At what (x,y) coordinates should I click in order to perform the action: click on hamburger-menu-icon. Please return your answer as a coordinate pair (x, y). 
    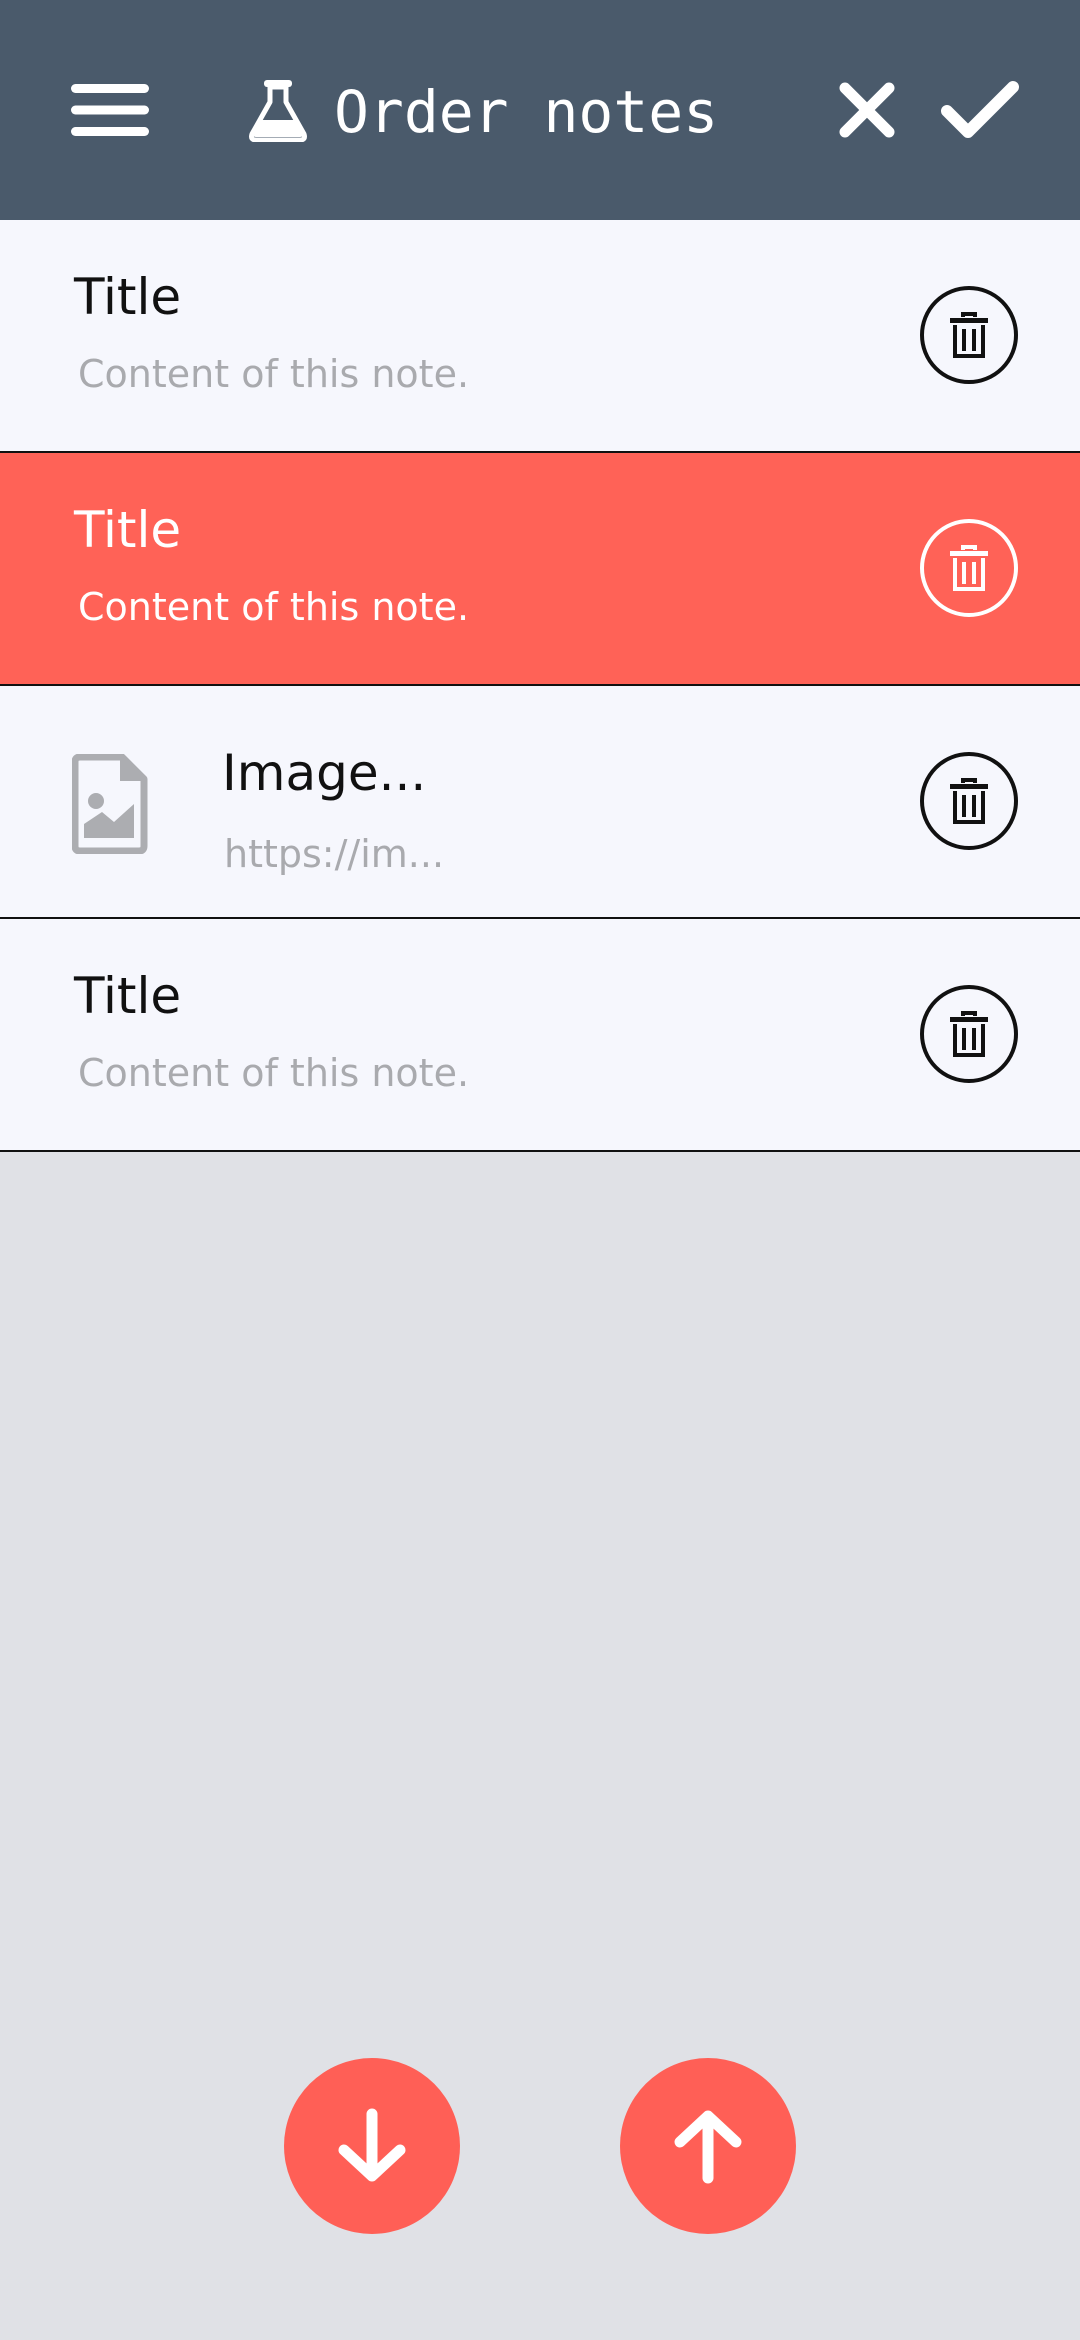
    Looking at the image, I should click on (110, 110).